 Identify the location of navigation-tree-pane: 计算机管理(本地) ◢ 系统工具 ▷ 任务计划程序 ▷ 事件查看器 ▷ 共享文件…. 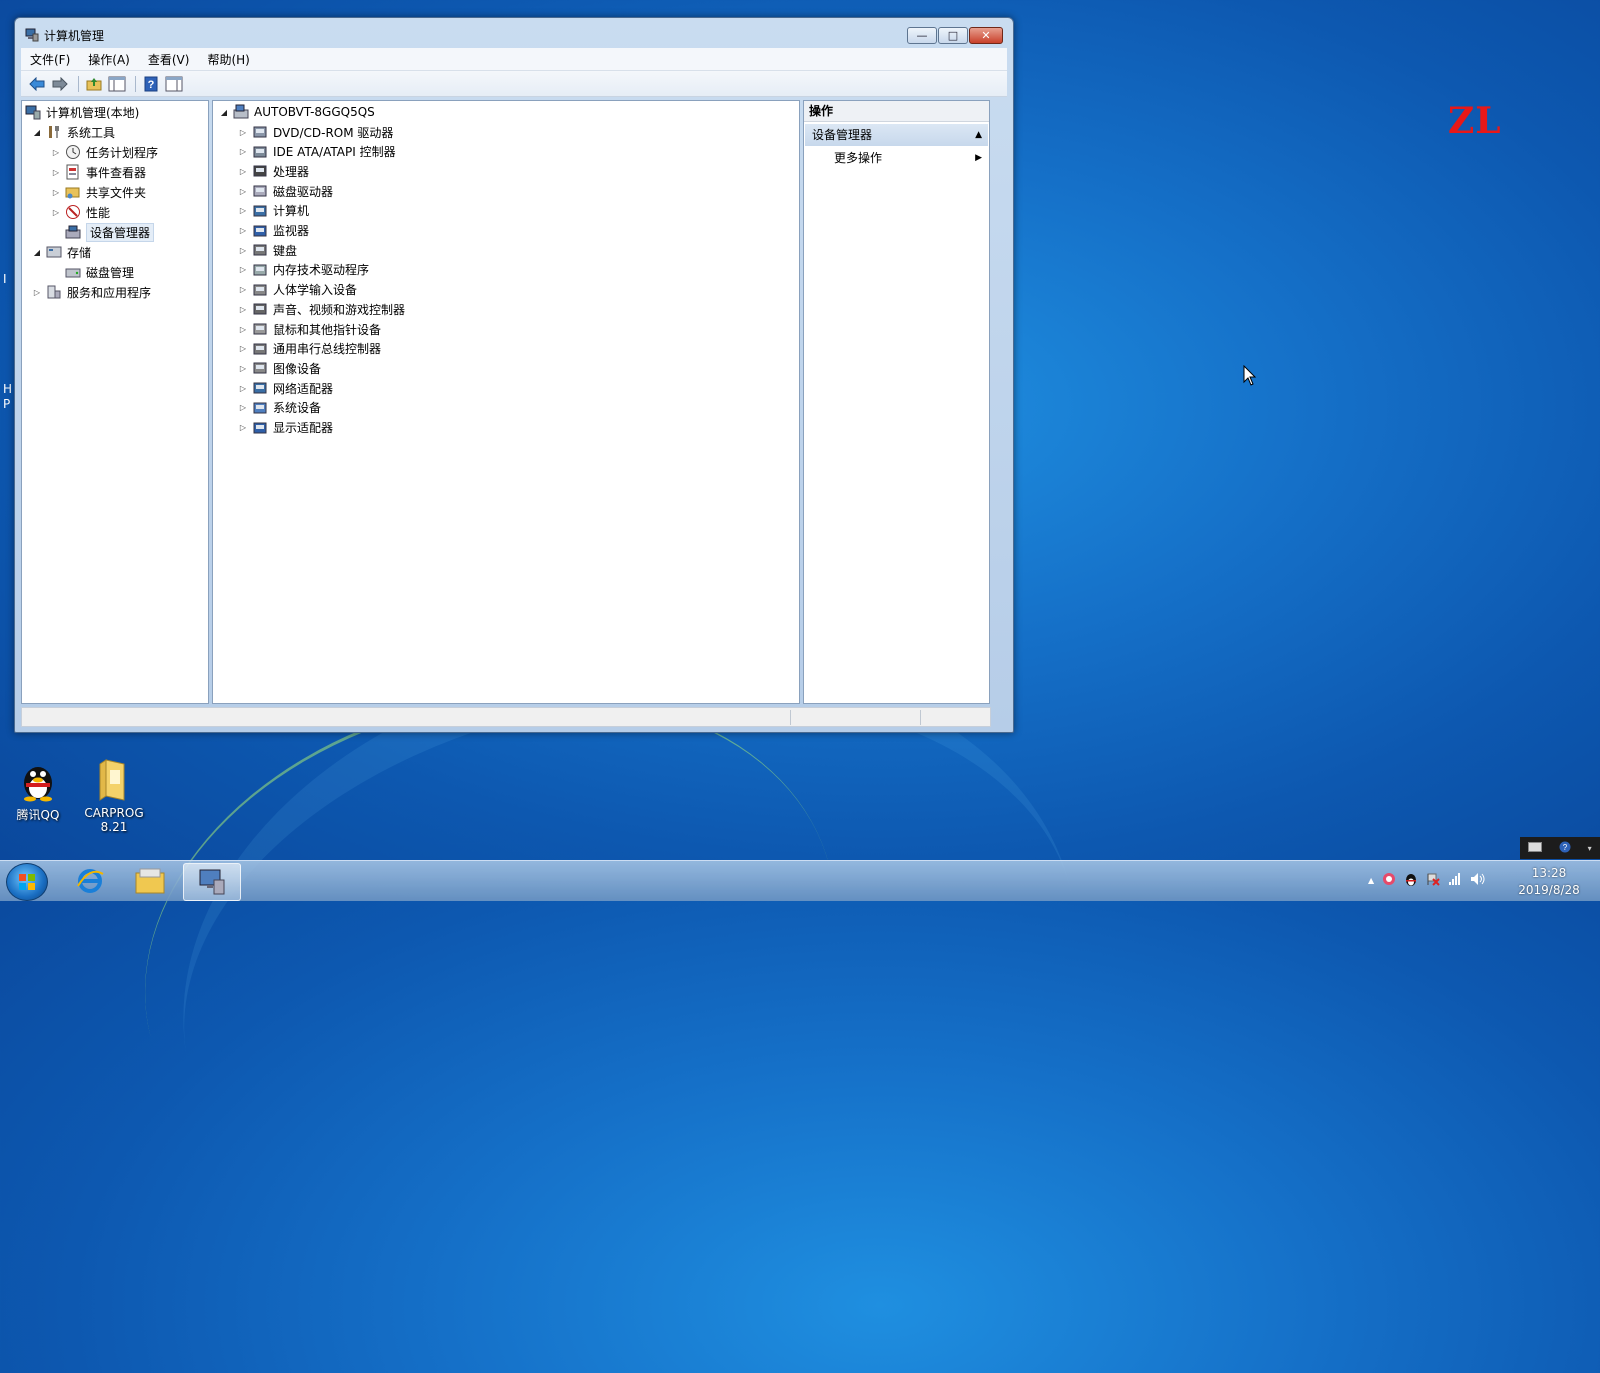
(115, 402).